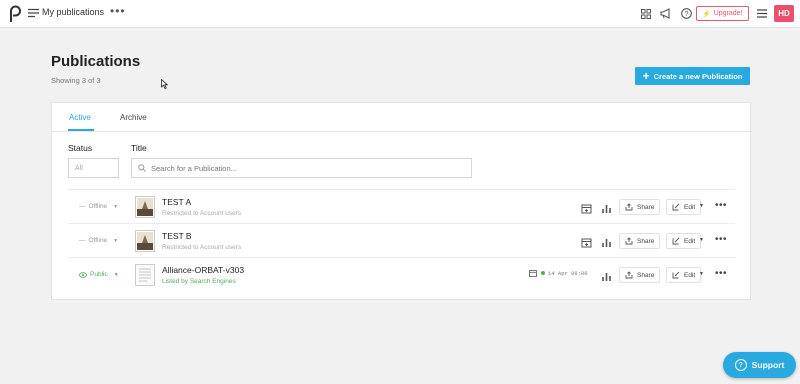 The image size is (800, 384). I want to click on plus-icon: +, so click(646, 76).